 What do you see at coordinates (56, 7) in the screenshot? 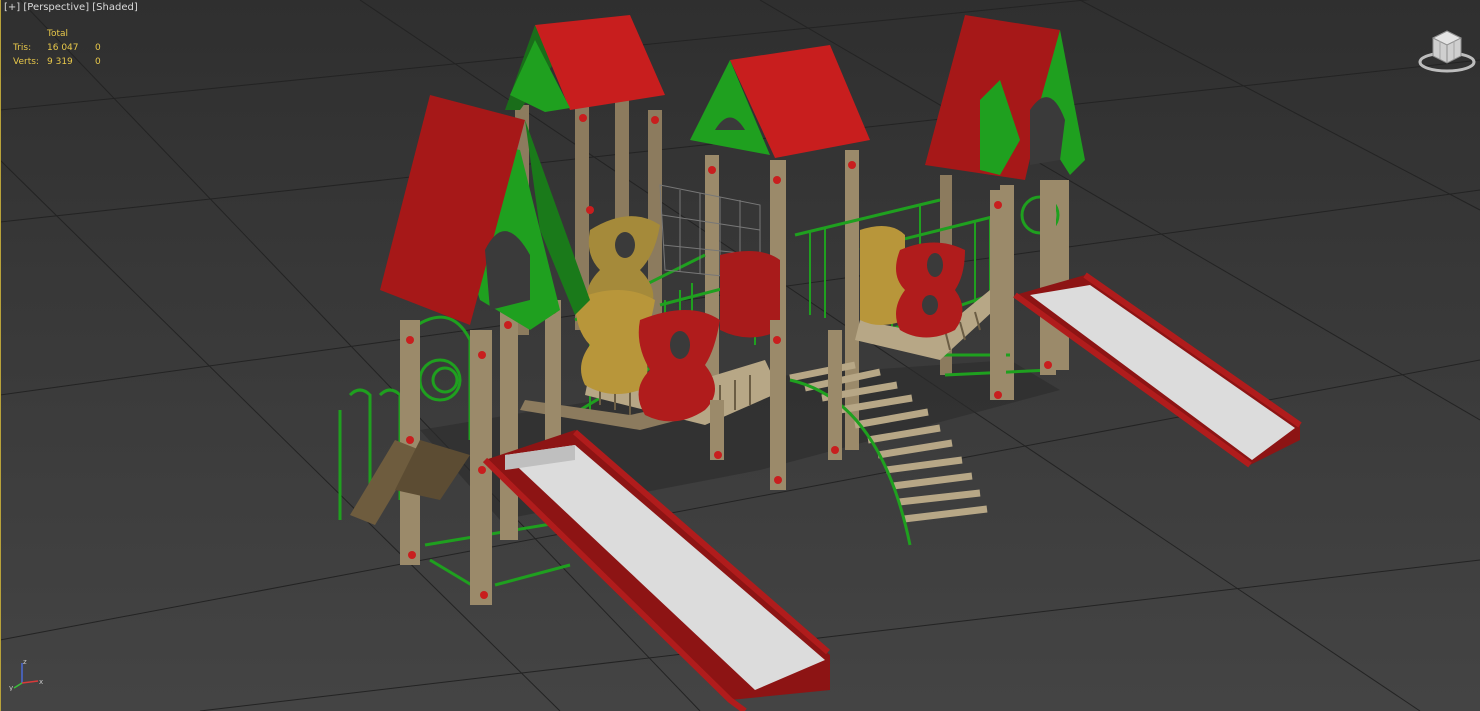
I see `viewport-view-name: [Perspective]` at bounding box center [56, 7].